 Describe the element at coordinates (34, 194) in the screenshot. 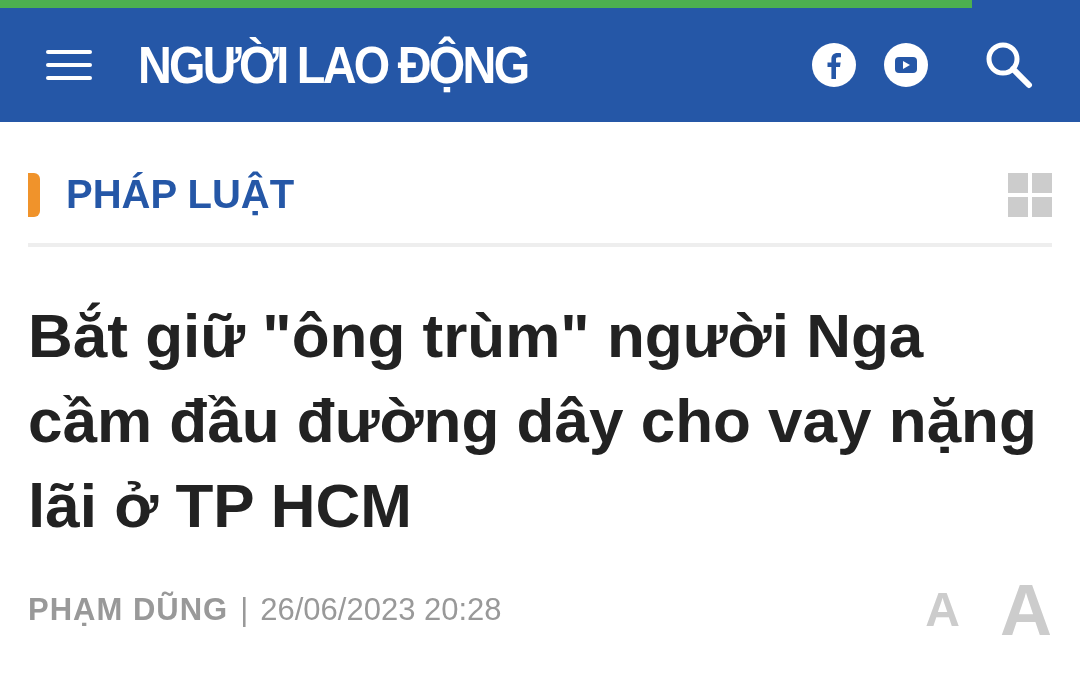

I see `category-marker` at that location.